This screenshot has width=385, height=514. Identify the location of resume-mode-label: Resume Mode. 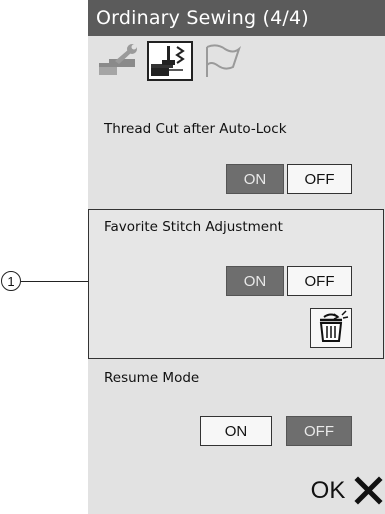
(152, 378).